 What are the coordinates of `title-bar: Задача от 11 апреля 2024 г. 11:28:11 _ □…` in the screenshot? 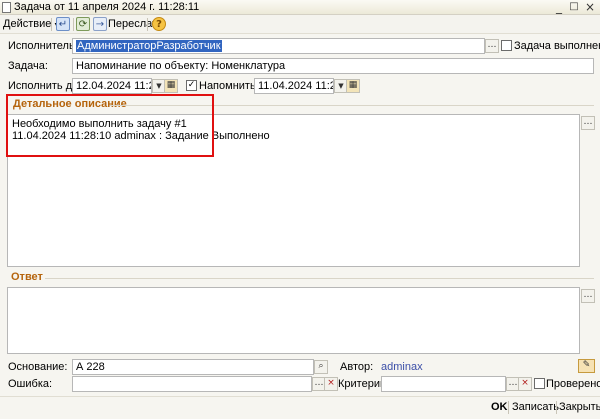 It's located at (300, 7).